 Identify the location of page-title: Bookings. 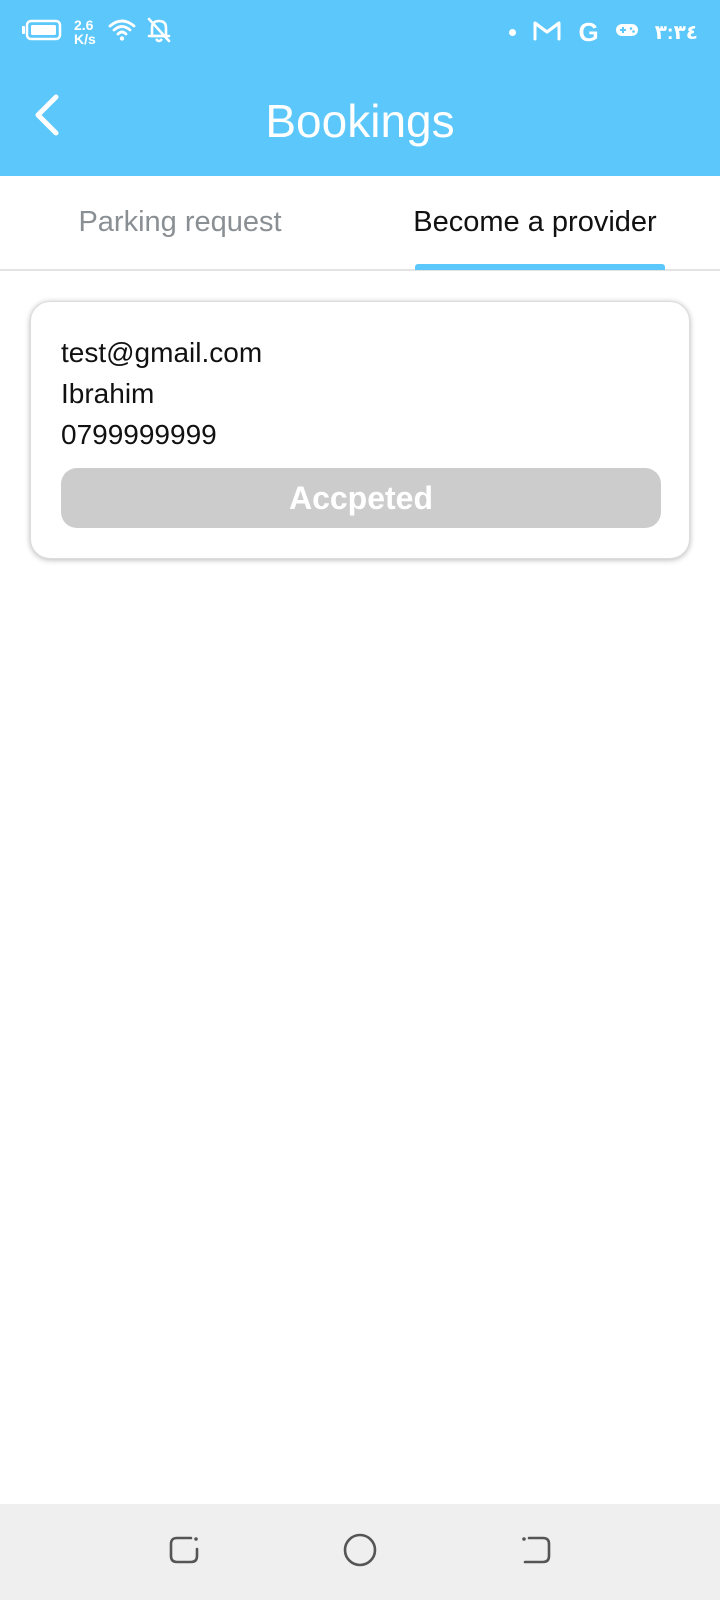
(360, 121).